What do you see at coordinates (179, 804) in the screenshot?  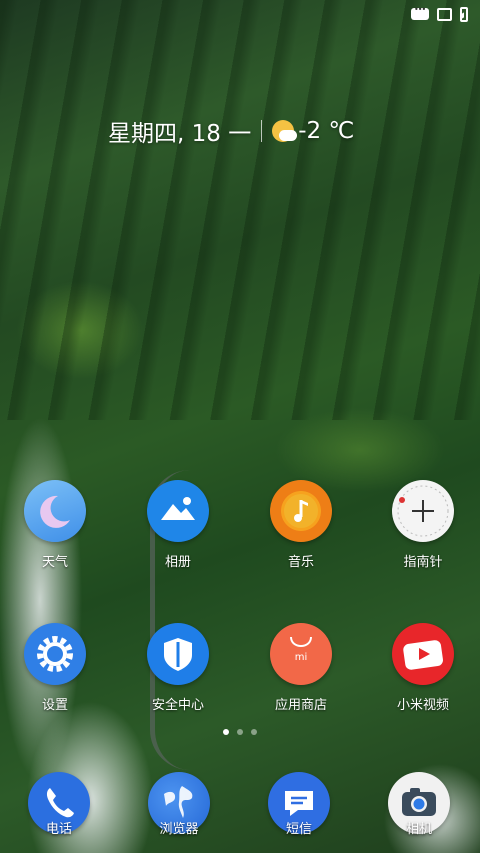 I see `dock-browser: 浏览器` at bounding box center [179, 804].